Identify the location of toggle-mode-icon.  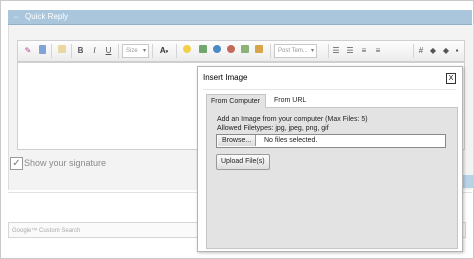
(42, 51).